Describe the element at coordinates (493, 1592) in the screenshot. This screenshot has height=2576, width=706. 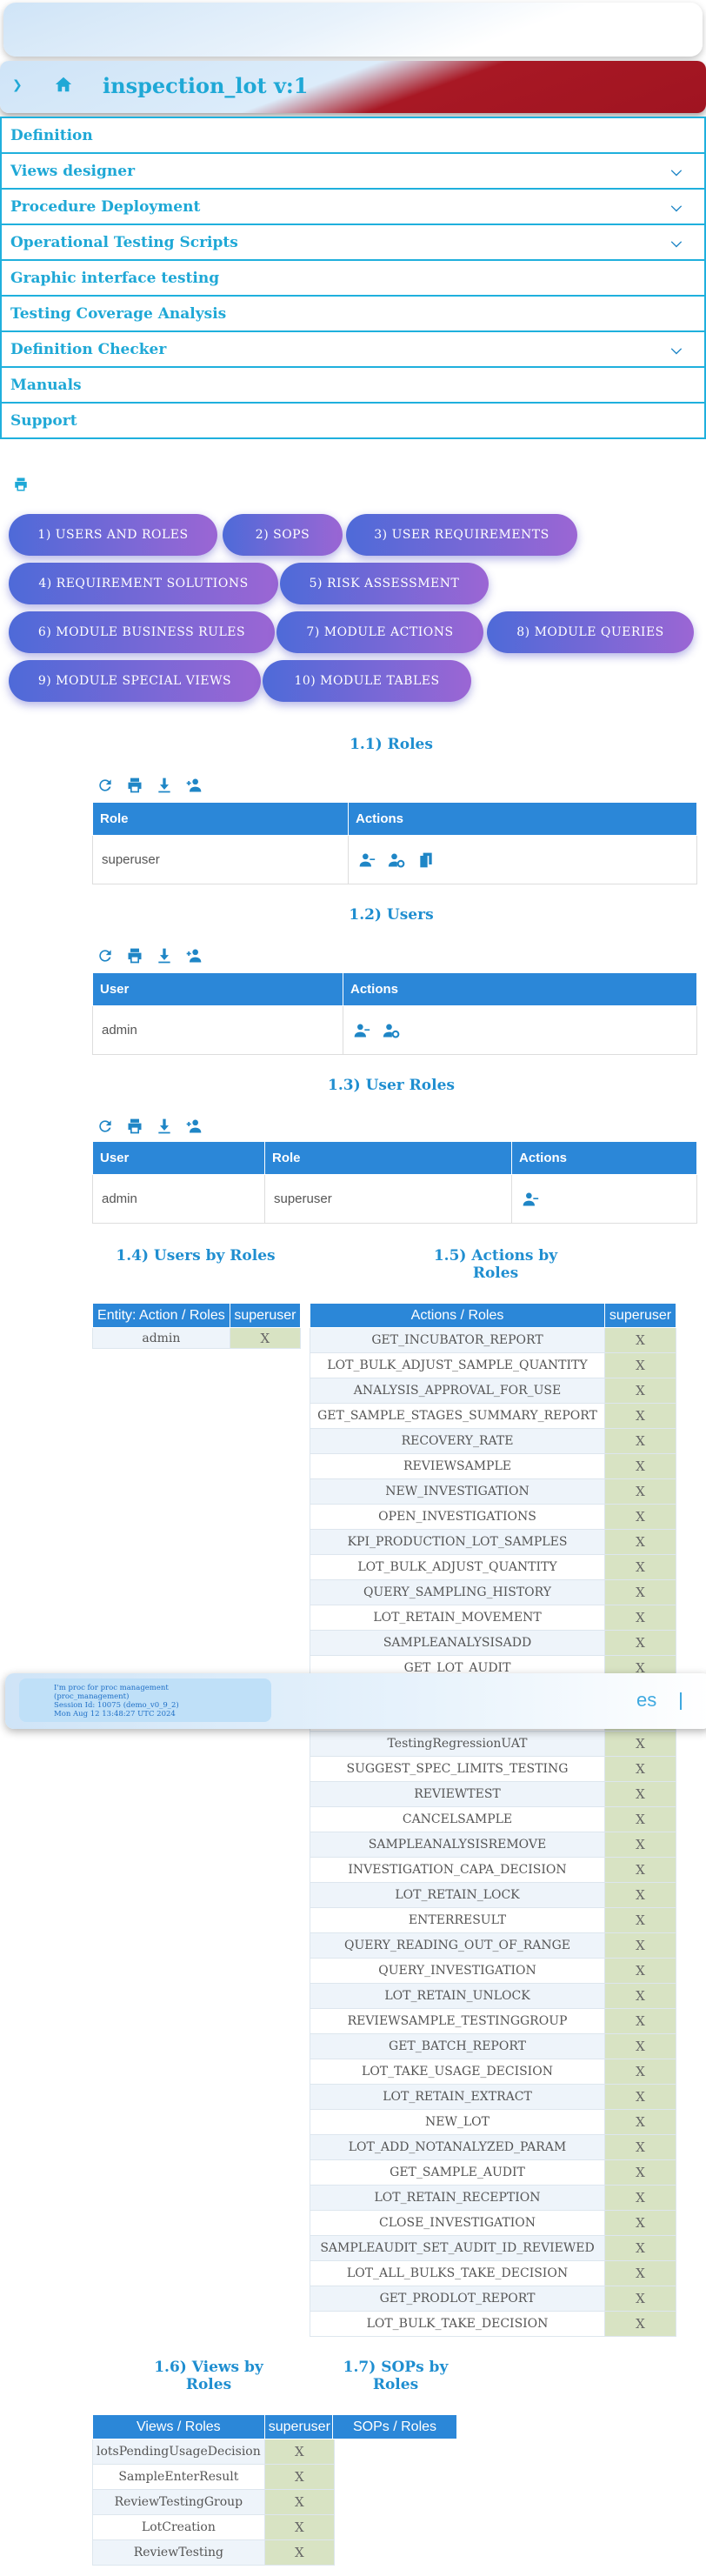
I see `table-row: QUERY_SAMPLING_HISTORY X` at that location.